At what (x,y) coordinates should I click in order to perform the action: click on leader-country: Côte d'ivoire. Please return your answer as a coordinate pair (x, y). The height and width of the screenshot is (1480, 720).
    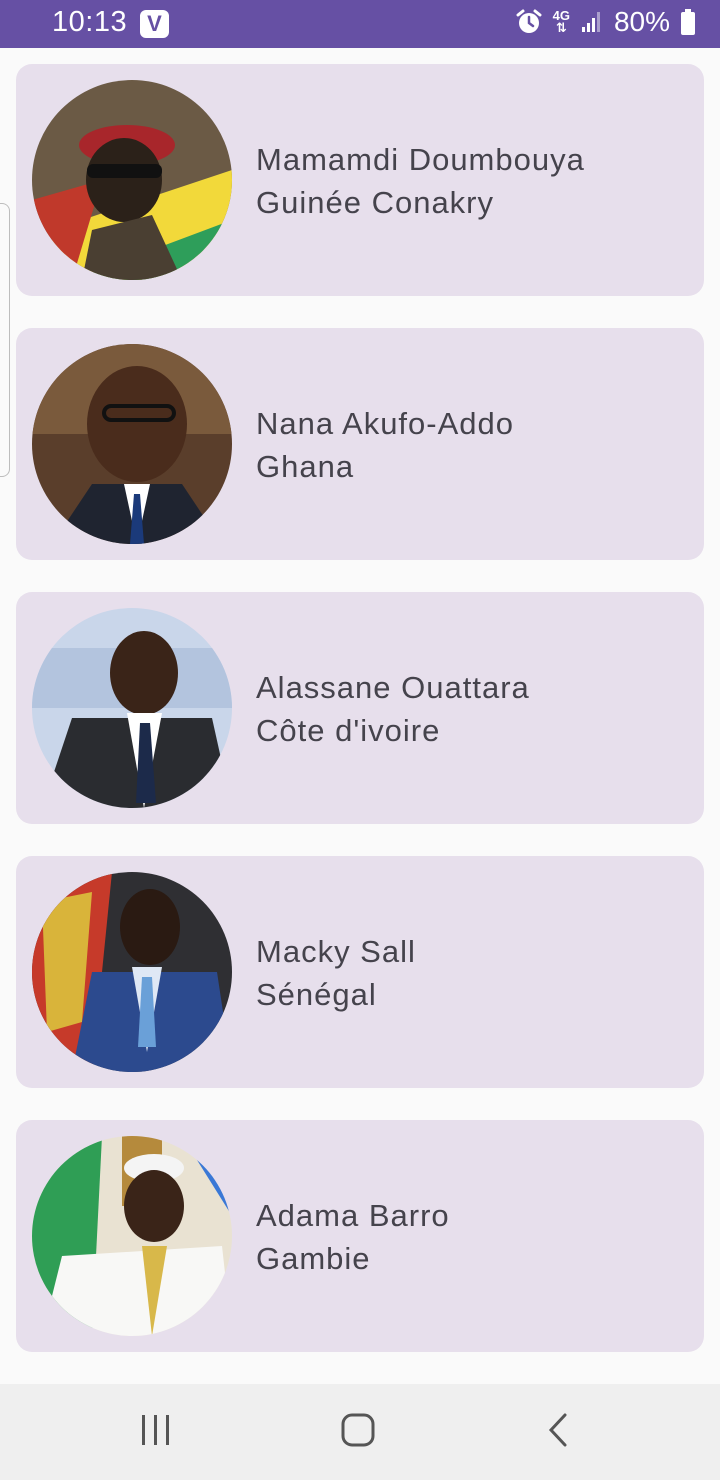
    Looking at the image, I should click on (348, 730).